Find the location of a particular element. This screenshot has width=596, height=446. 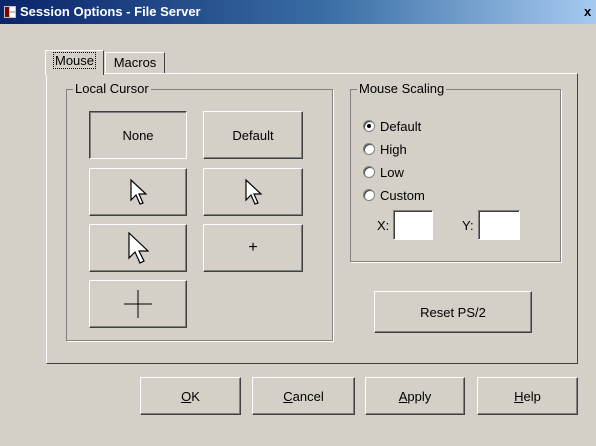

arrow-outline-large-icon is located at coordinates (138, 247).